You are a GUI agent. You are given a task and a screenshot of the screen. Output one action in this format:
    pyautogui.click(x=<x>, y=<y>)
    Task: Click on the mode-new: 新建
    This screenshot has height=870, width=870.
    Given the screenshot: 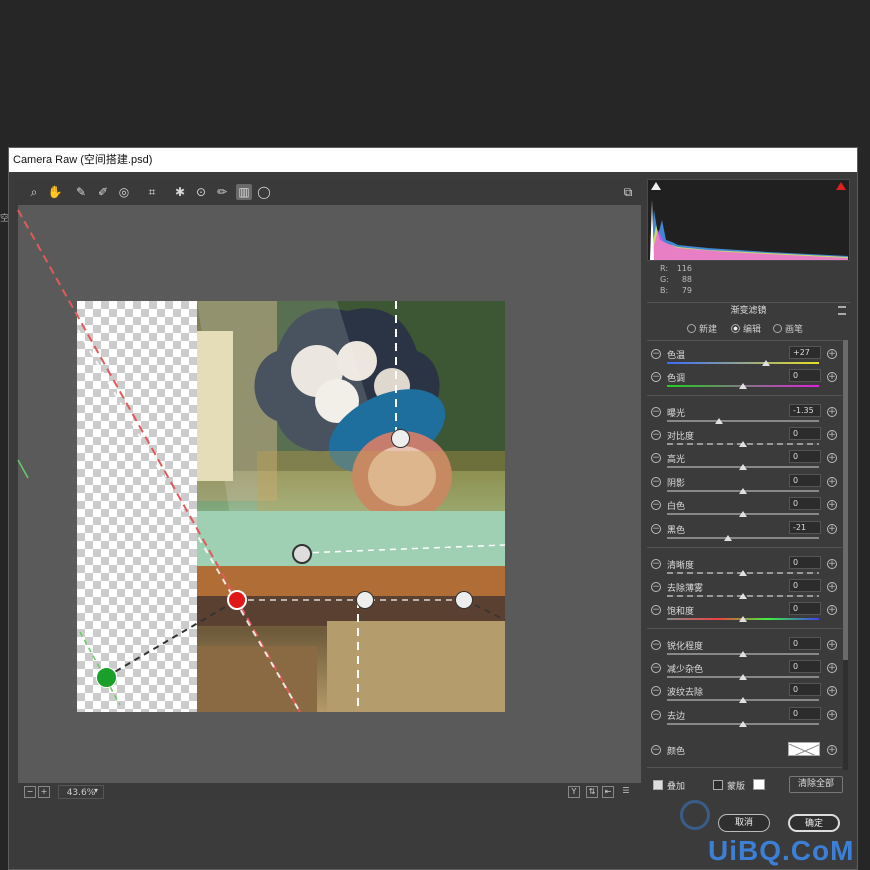 What is the action you would take?
    pyautogui.click(x=702, y=328)
    